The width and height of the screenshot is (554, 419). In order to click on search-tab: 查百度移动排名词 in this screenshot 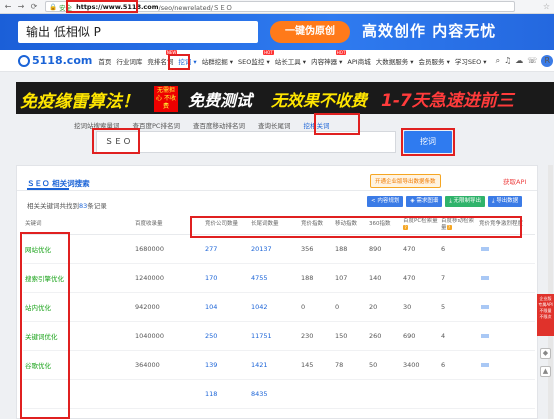, I will do `click(219, 125)`.